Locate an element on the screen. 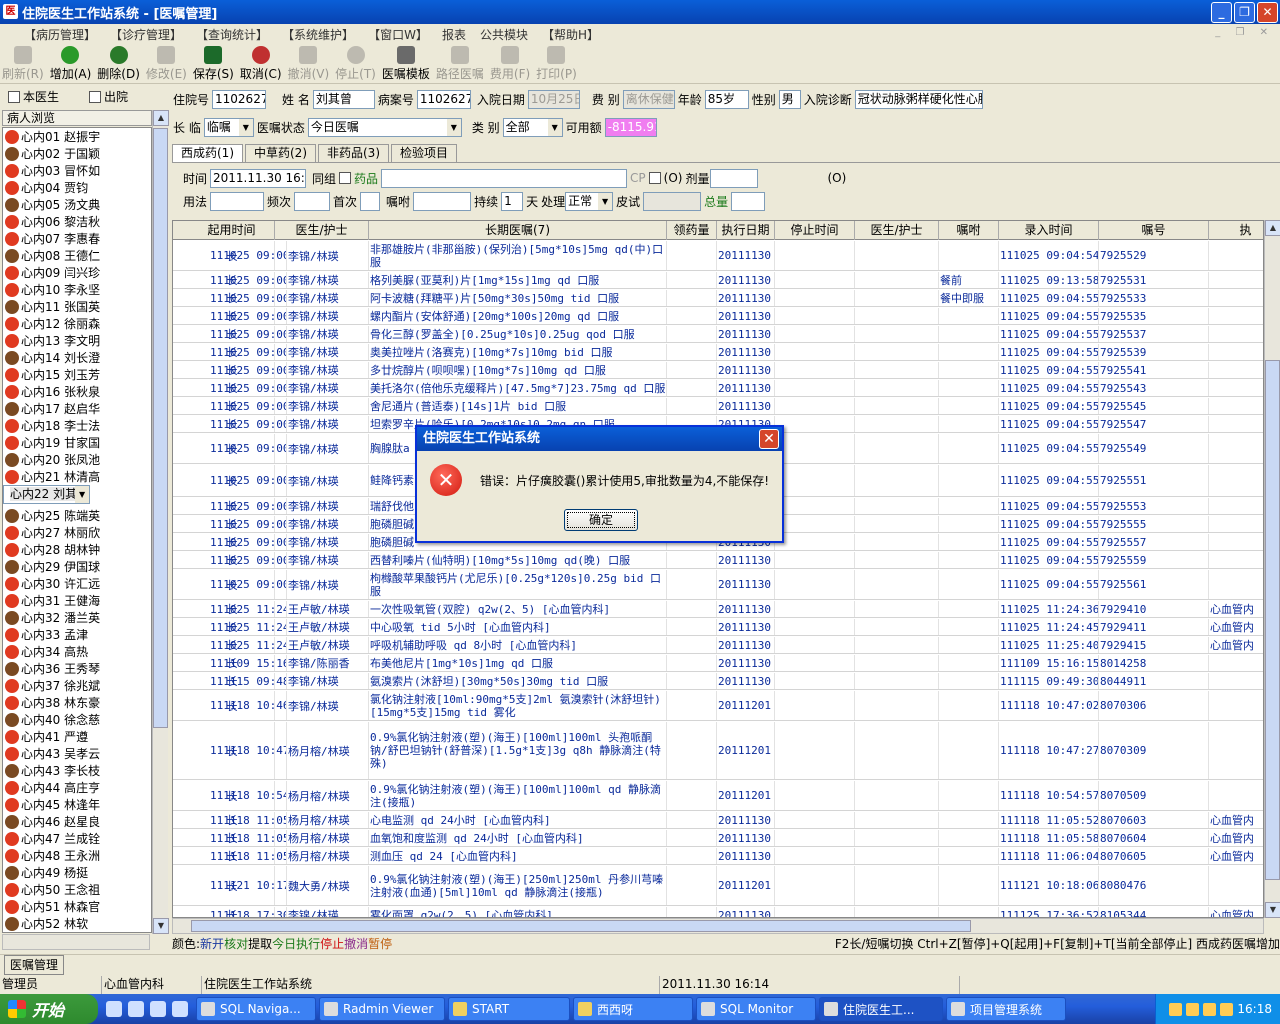  tab-non-drug: 非药品(3) is located at coordinates (353, 153).